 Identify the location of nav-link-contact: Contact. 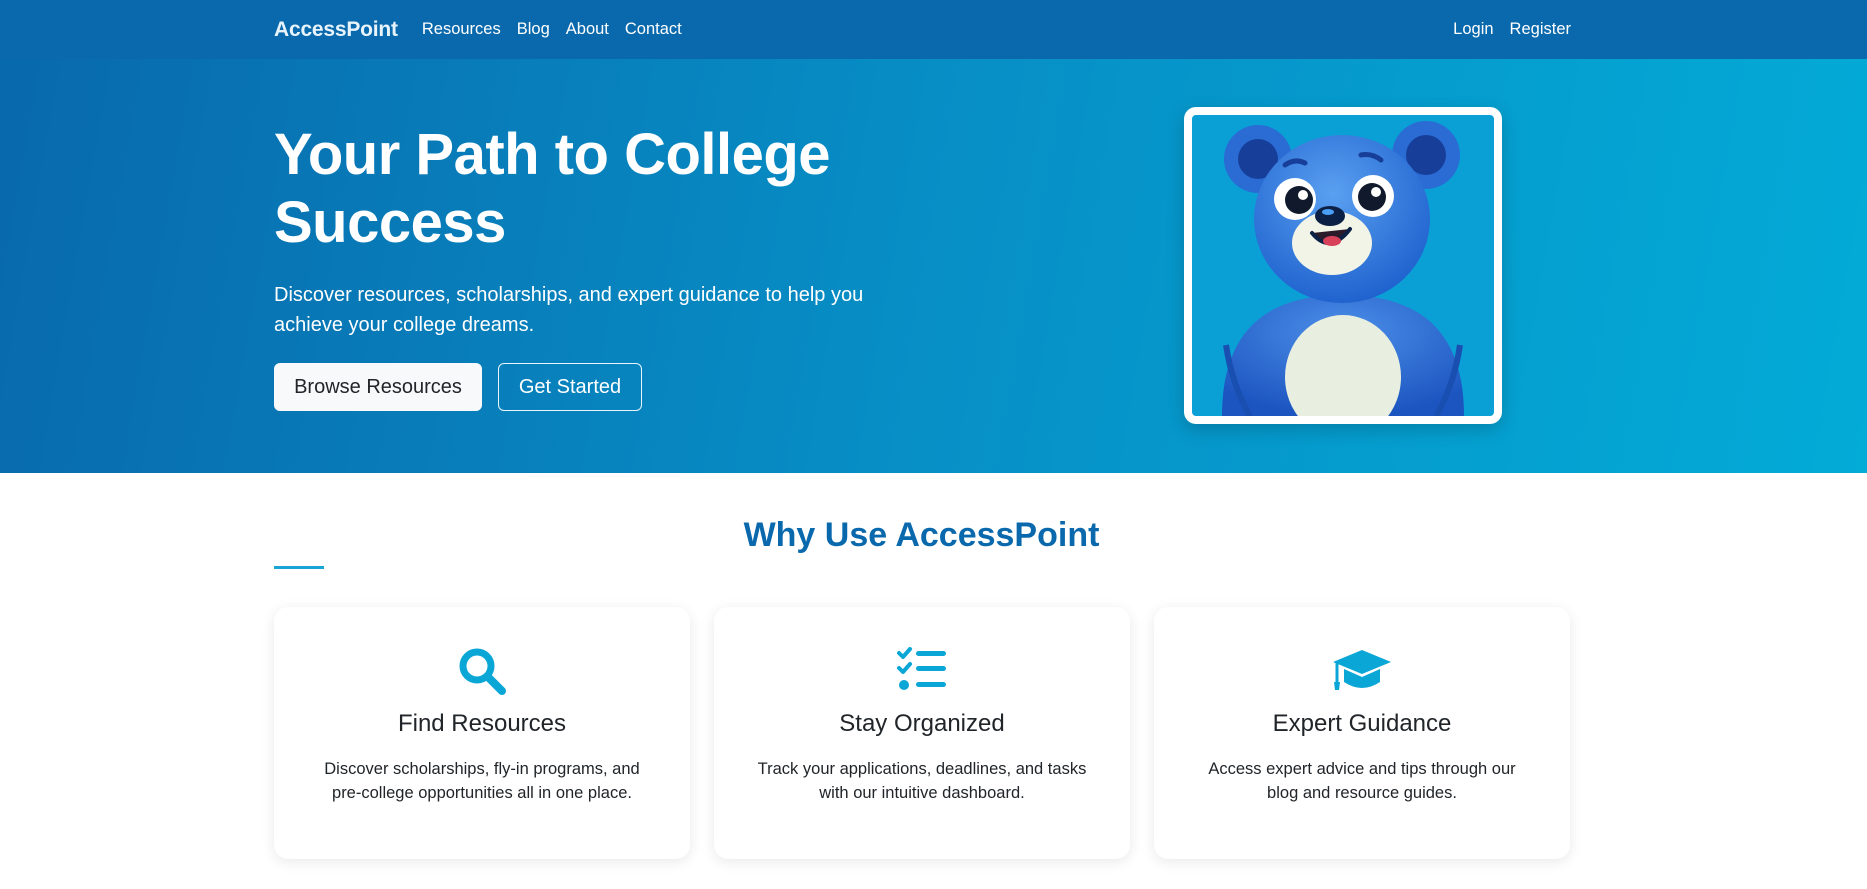
(653, 29).